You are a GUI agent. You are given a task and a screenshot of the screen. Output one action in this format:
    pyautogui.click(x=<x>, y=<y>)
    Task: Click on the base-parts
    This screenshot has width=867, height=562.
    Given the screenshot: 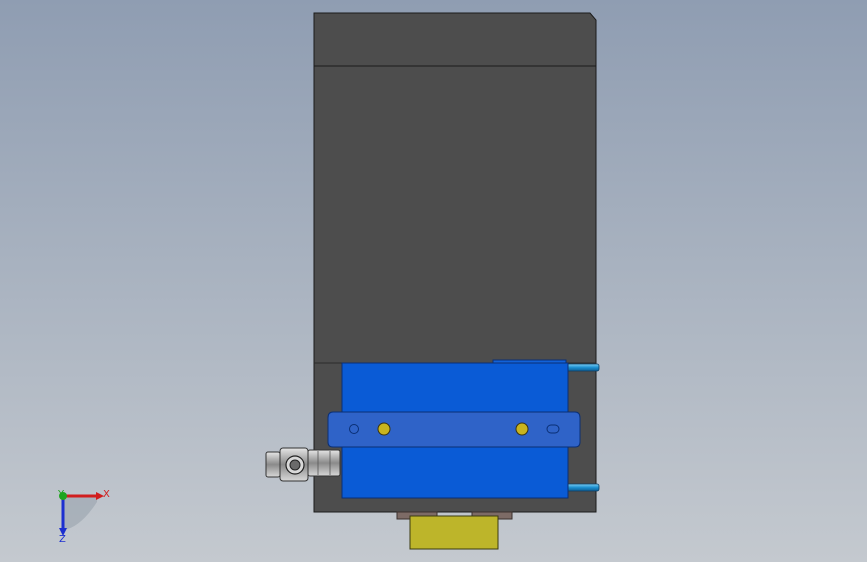 What is the action you would take?
    pyautogui.click(x=454, y=530)
    